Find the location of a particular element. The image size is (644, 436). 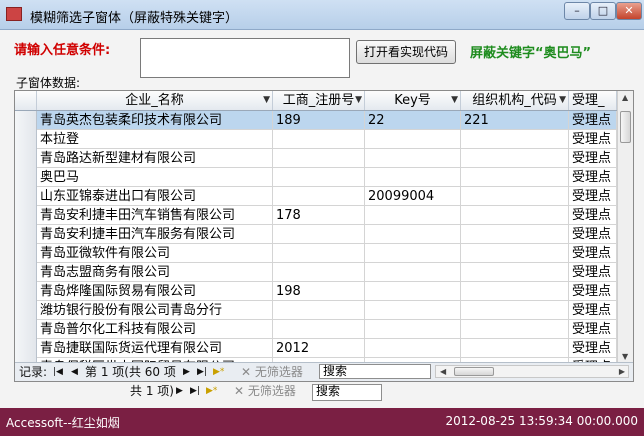

table-cell: 2012 is located at coordinates (319, 348).